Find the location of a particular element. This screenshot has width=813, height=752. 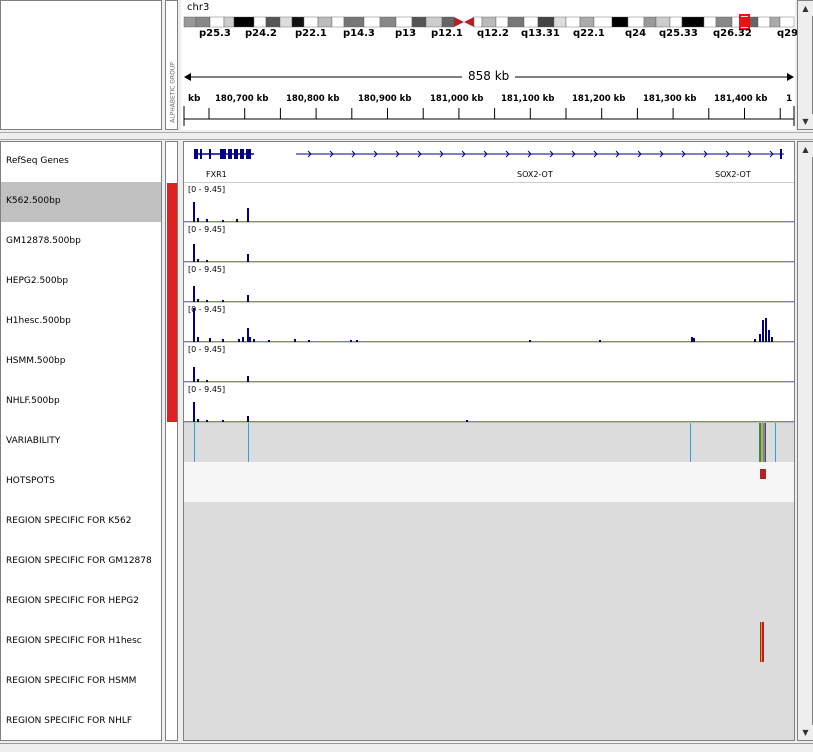

gene-label-sox2ot-2: SOX2-OT is located at coordinates (733, 174).